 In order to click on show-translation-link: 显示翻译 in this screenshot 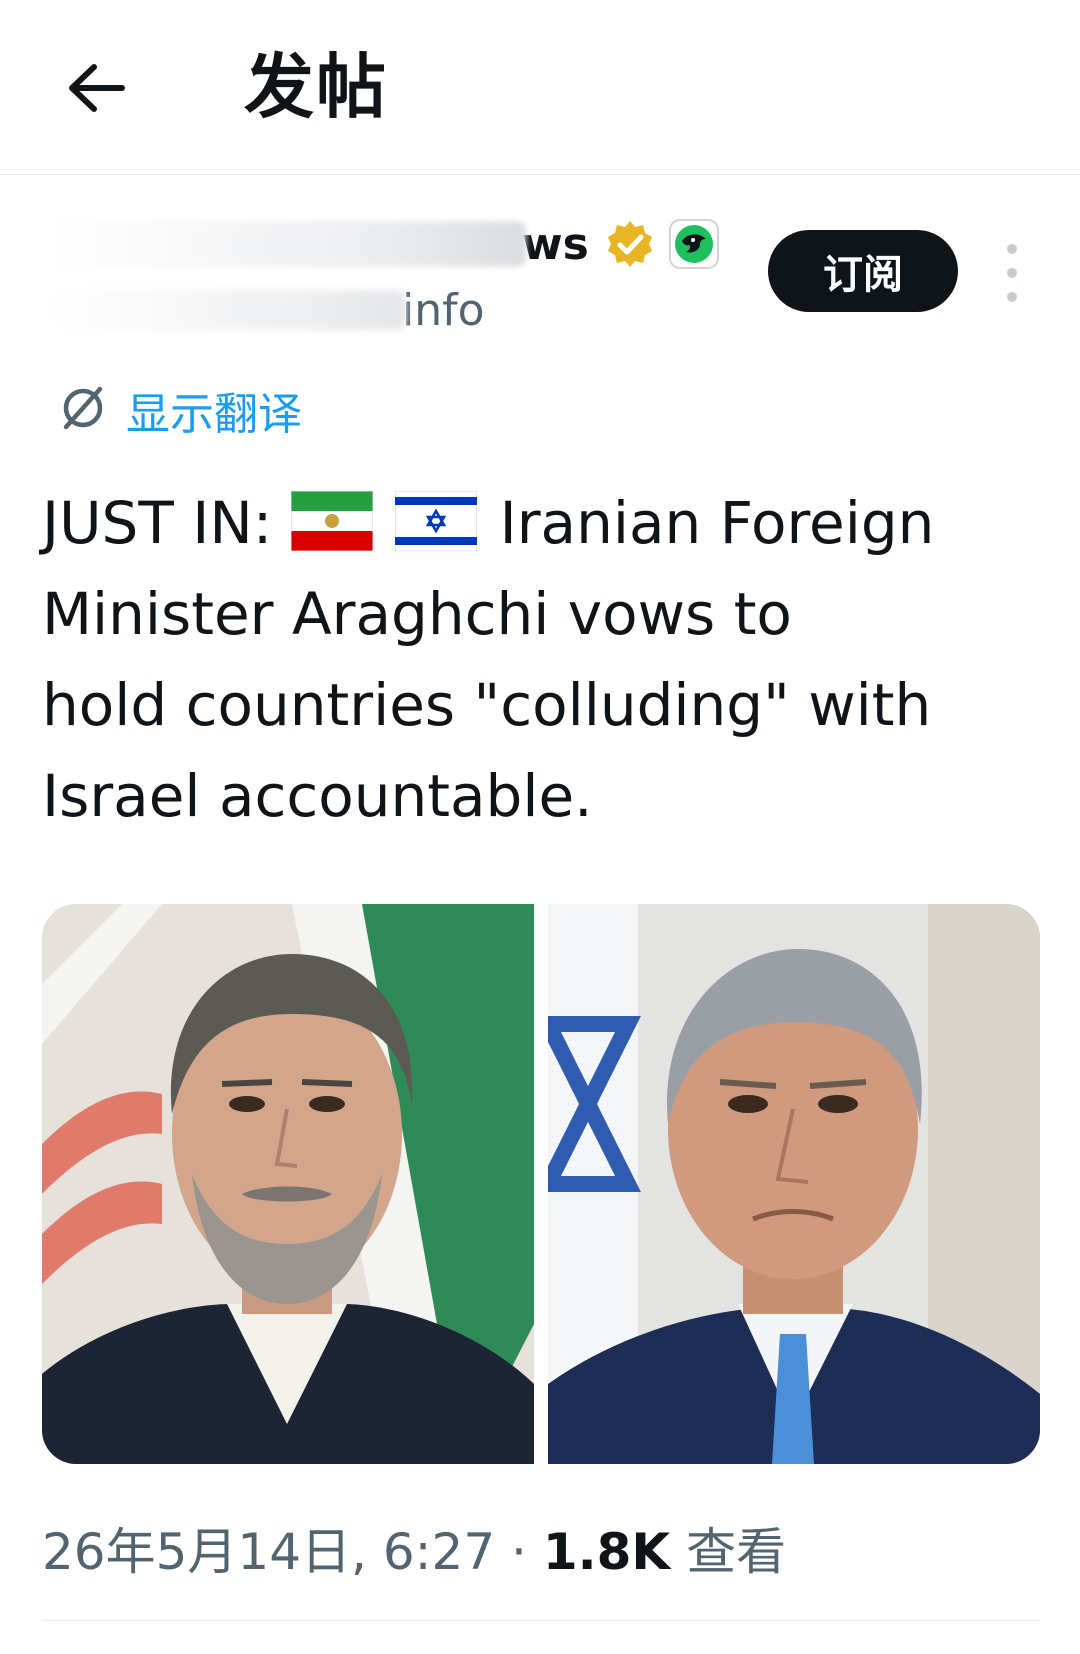, I will do `click(180, 410)`.